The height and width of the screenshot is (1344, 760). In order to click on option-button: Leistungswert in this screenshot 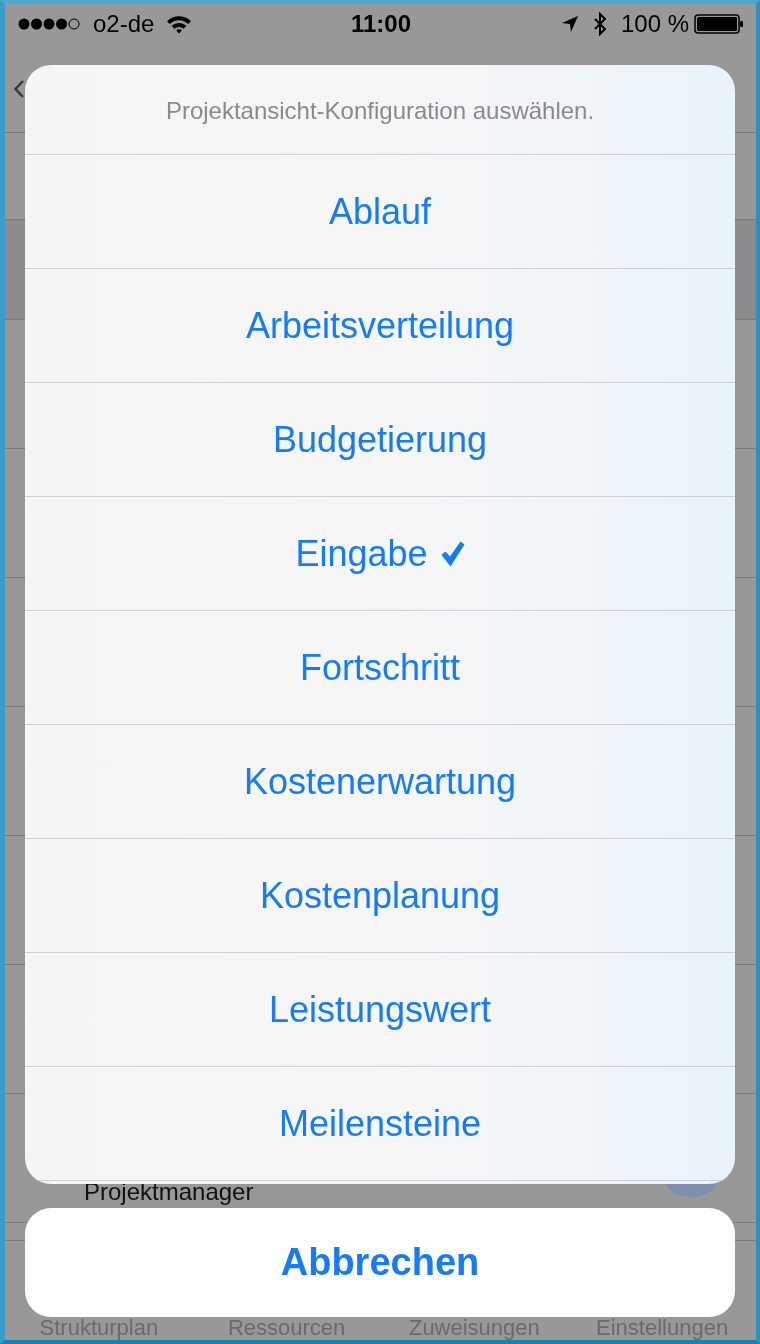, I will do `click(380, 1009)`.